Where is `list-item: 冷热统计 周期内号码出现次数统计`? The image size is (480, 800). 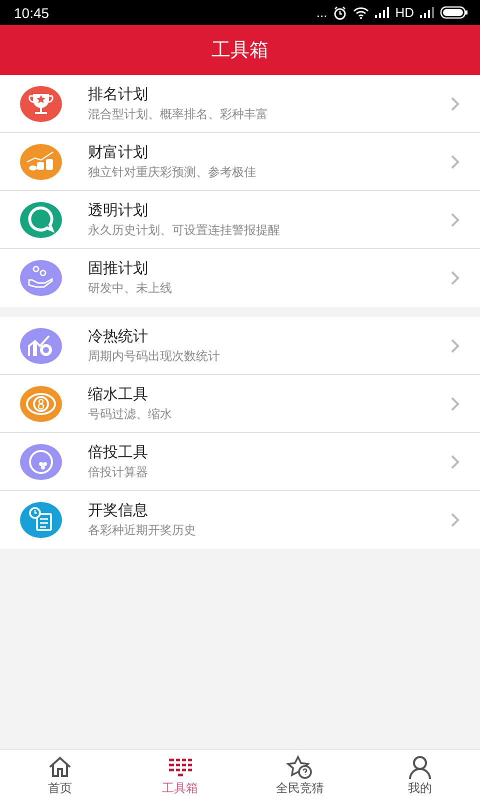
list-item: 冷热统计 周期内号码出现次数统计 is located at coordinates (240, 346).